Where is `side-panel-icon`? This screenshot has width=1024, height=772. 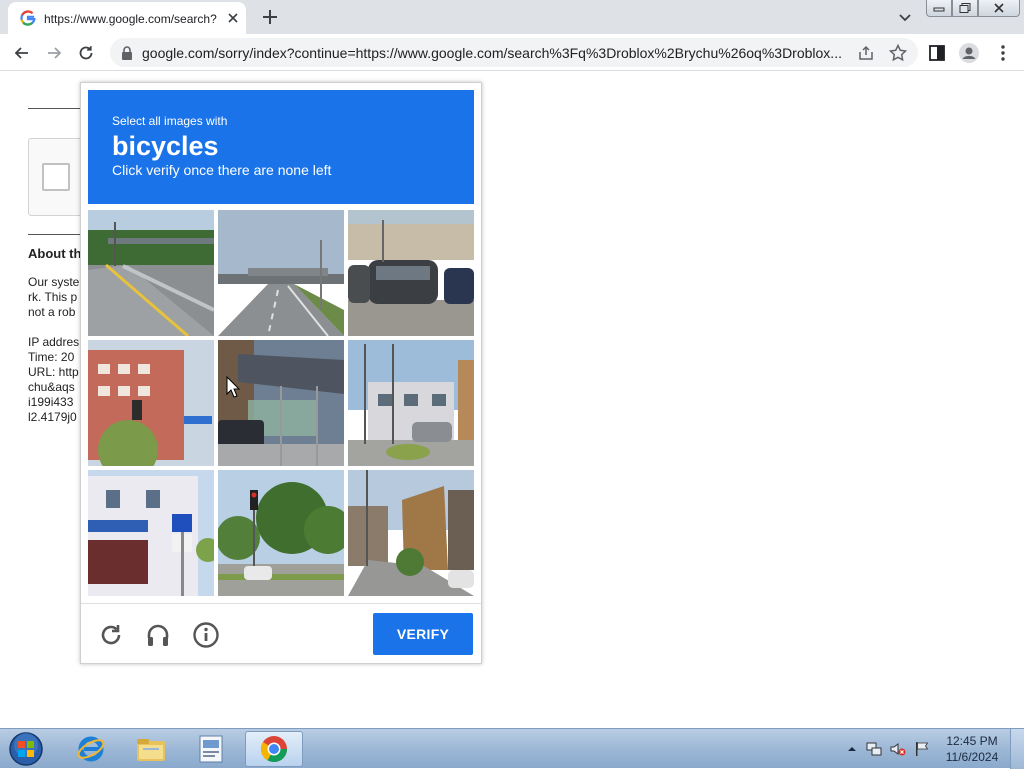
side-panel-icon is located at coordinates (937, 53).